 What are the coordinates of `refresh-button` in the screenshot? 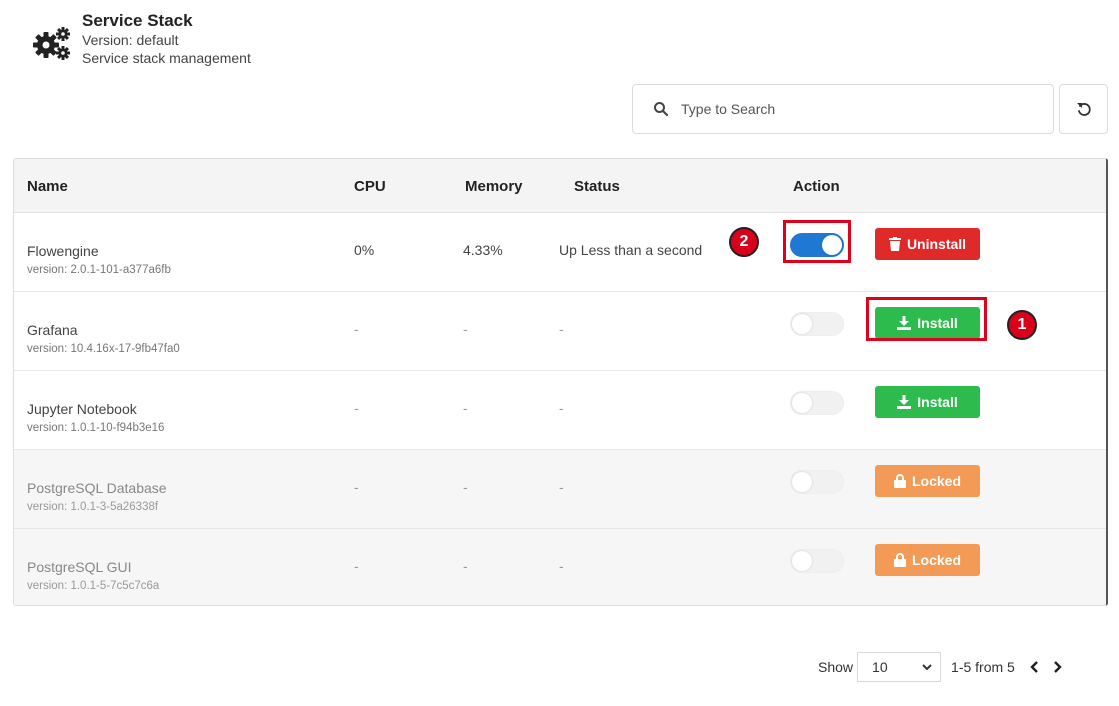 It's located at (1083, 109).